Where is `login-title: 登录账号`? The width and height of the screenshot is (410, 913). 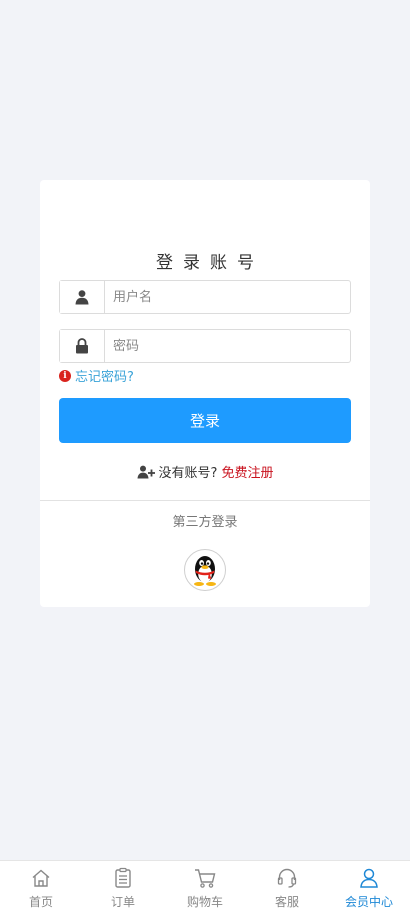
login-title: 登录账号 is located at coordinates (210, 263).